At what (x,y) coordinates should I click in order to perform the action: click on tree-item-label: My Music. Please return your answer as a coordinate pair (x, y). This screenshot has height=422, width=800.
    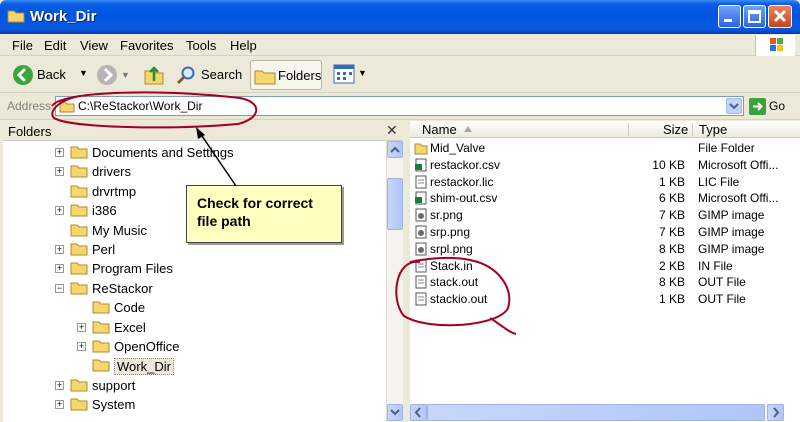
    Looking at the image, I should click on (119, 230).